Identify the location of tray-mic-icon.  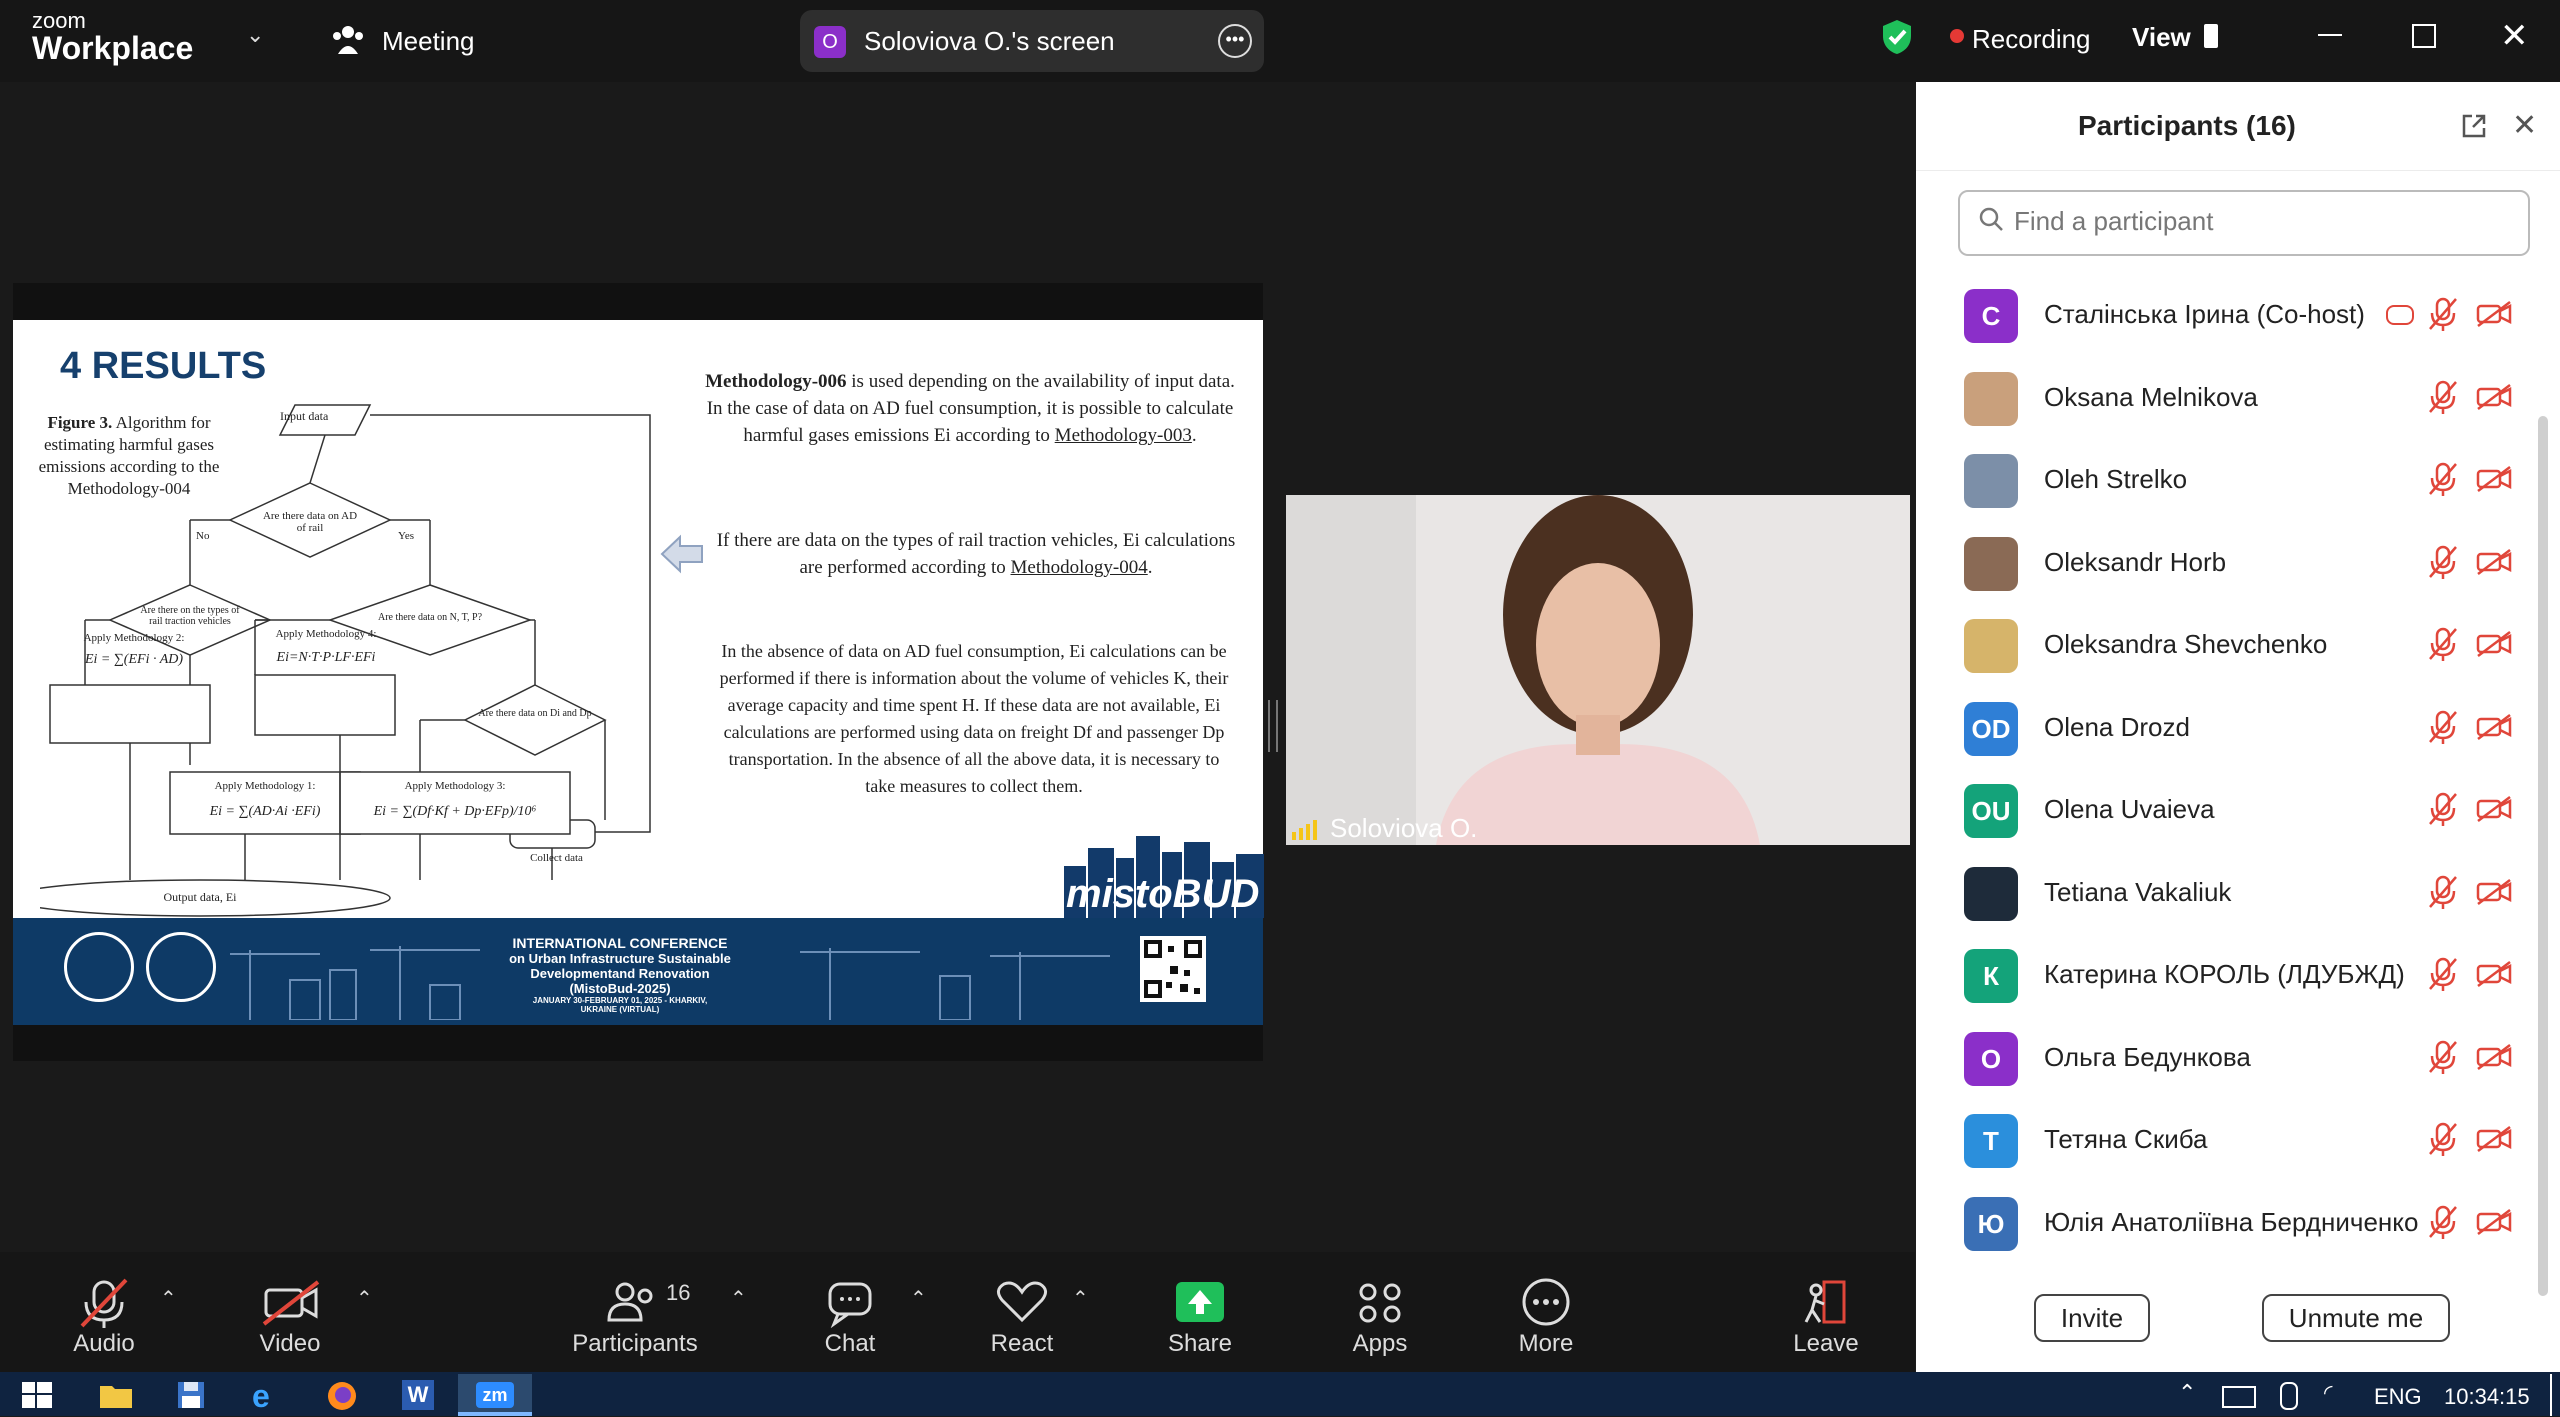
(2289, 1396).